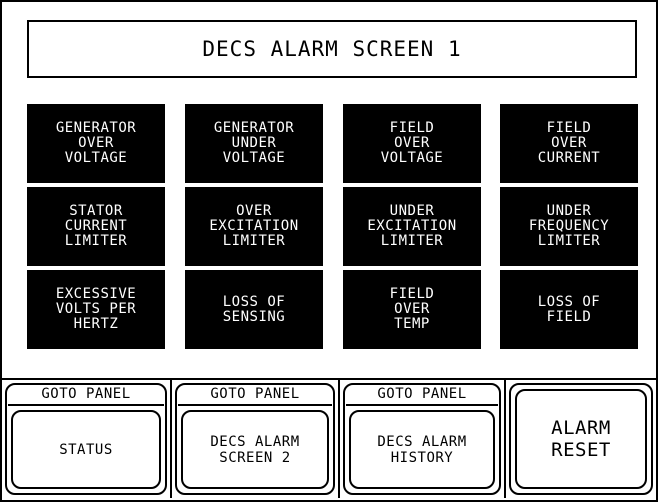 The image size is (658, 502). Describe the element at coordinates (332, 49) in the screenshot. I see `screen-title: DECS ALARM SCREEN 1` at that location.